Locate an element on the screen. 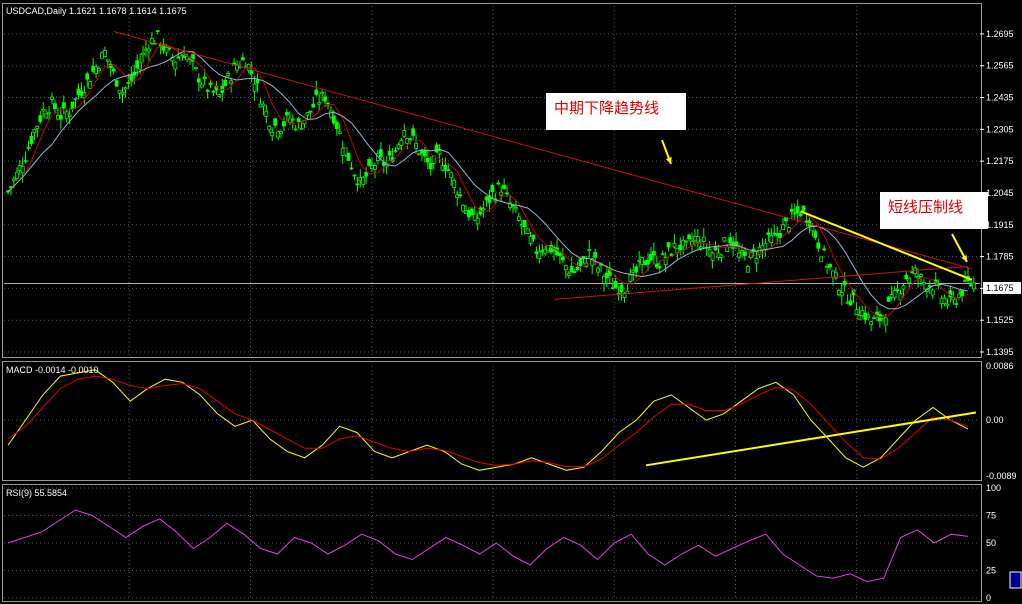  price-tick-label: 1.2175 is located at coordinates (1000, 161).